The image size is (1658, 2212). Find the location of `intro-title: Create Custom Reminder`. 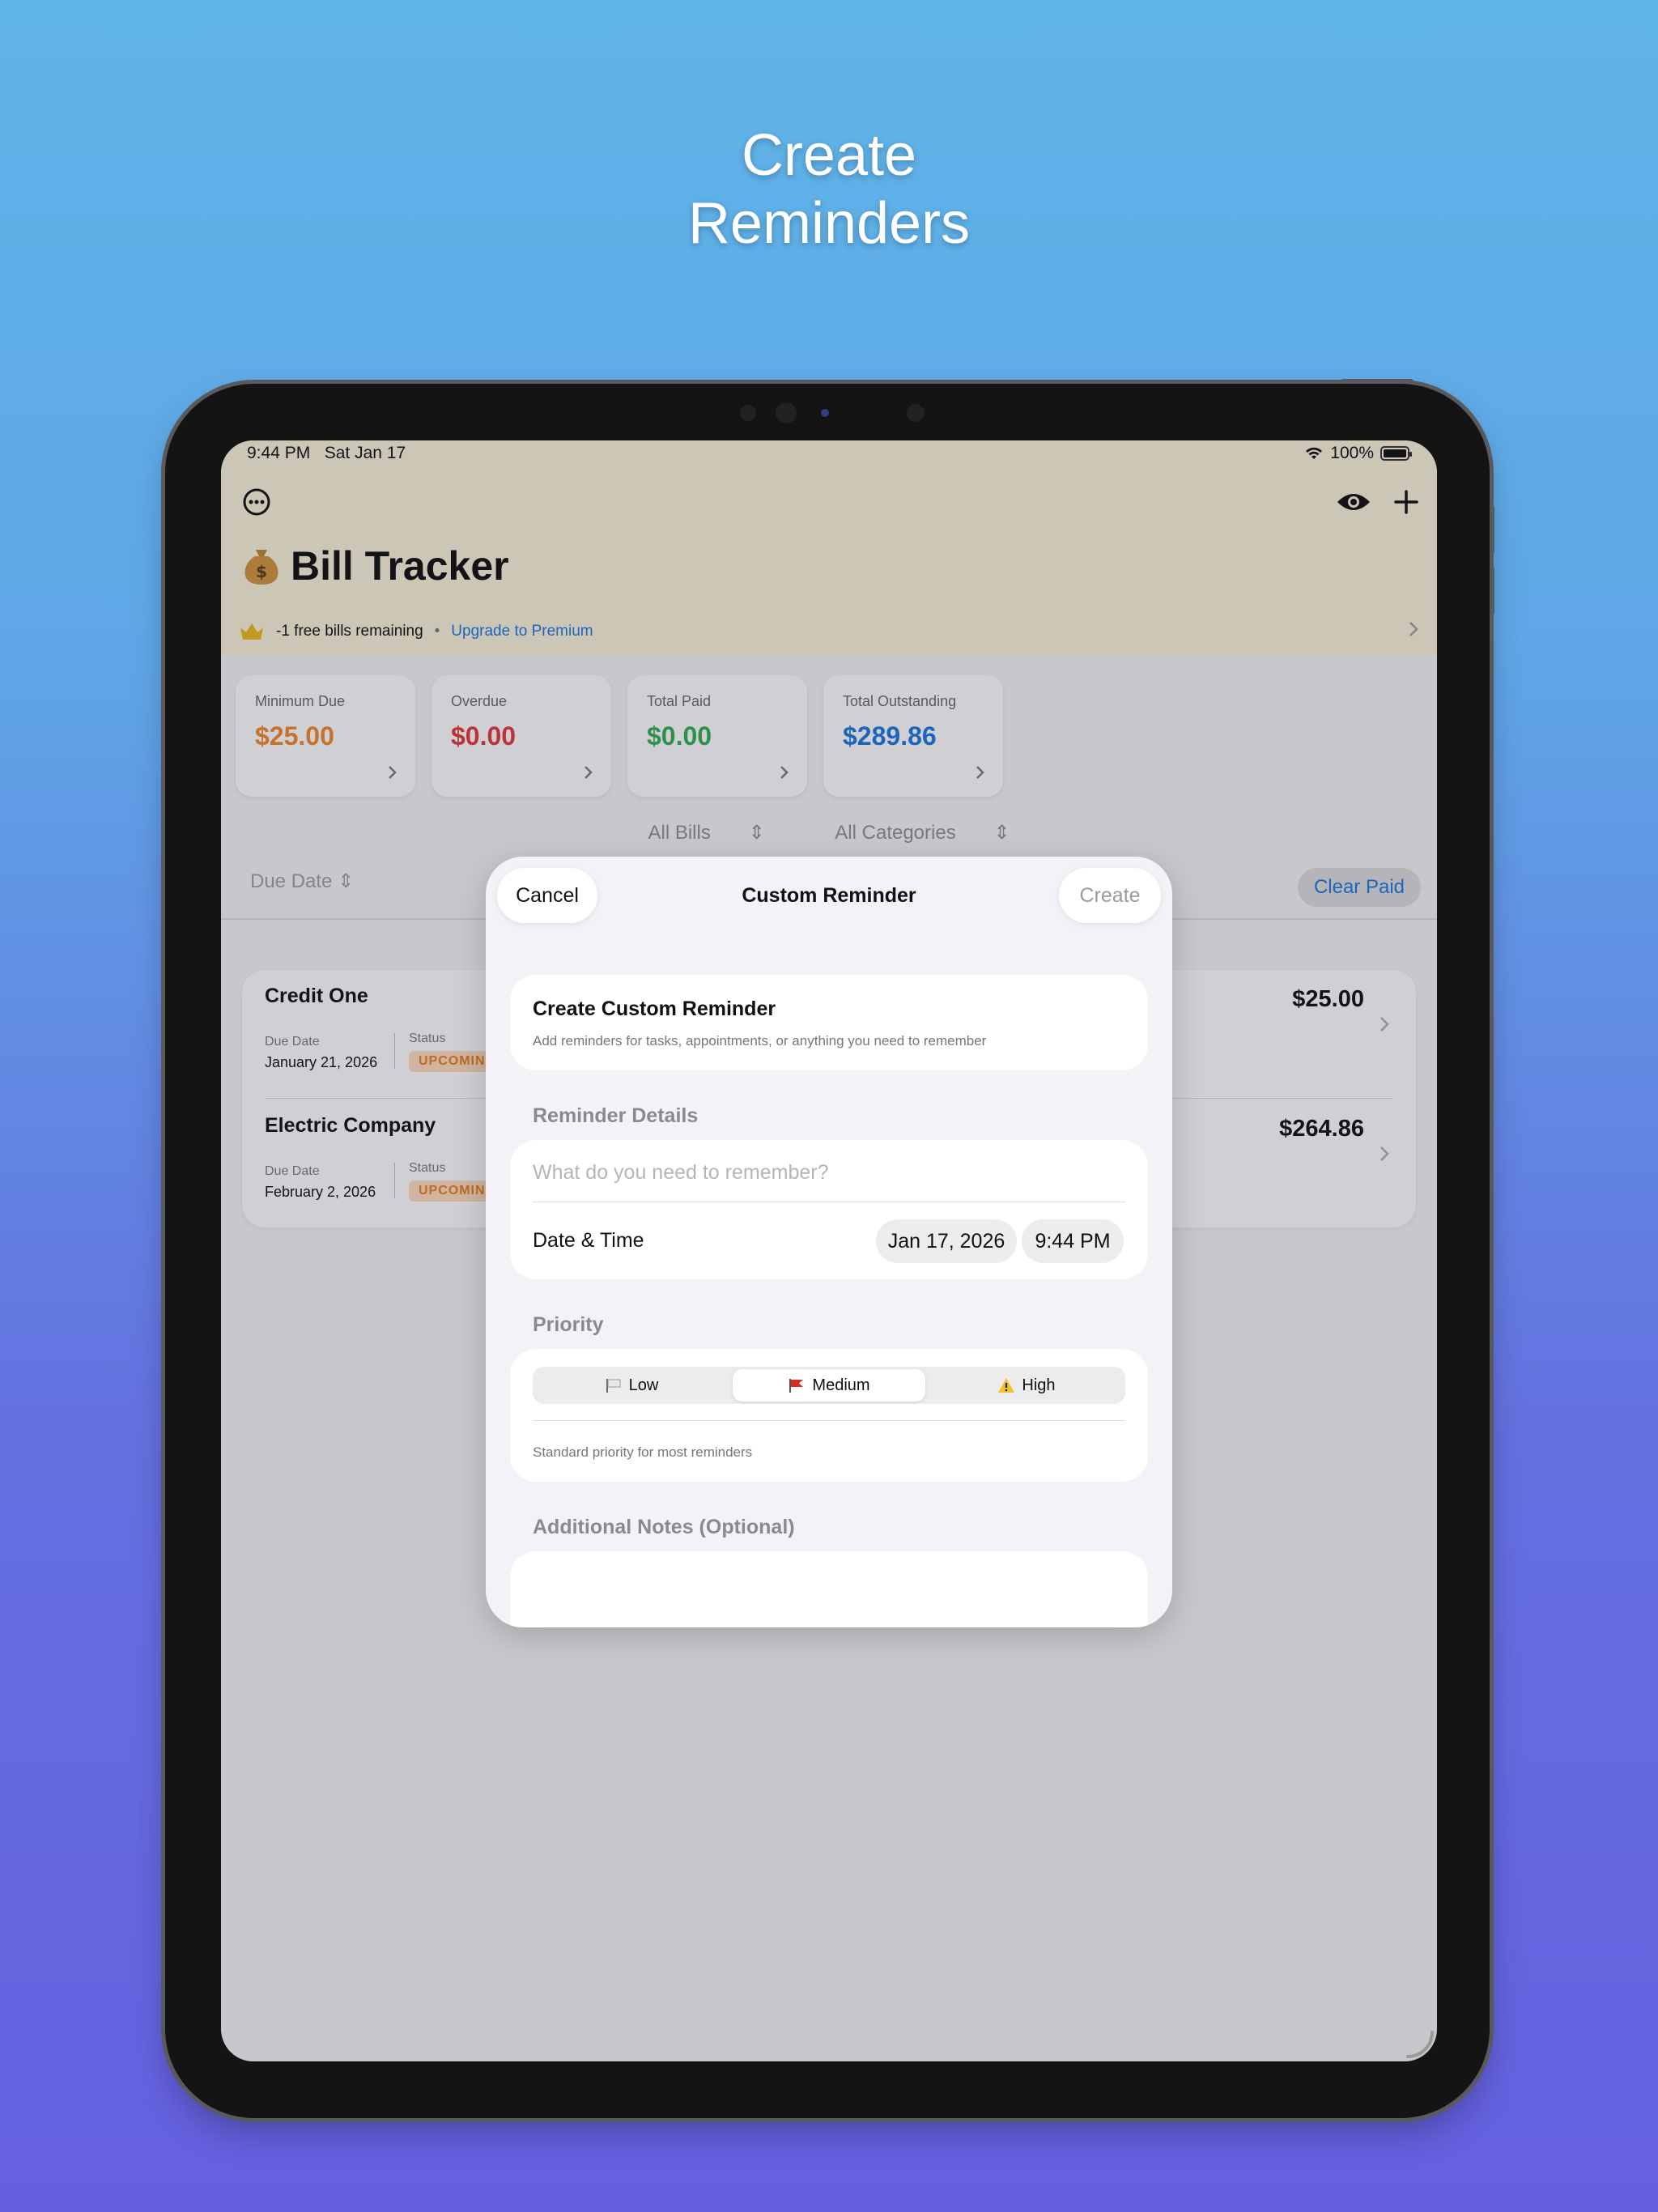

intro-title: Create Custom Reminder is located at coordinates (654, 1009).